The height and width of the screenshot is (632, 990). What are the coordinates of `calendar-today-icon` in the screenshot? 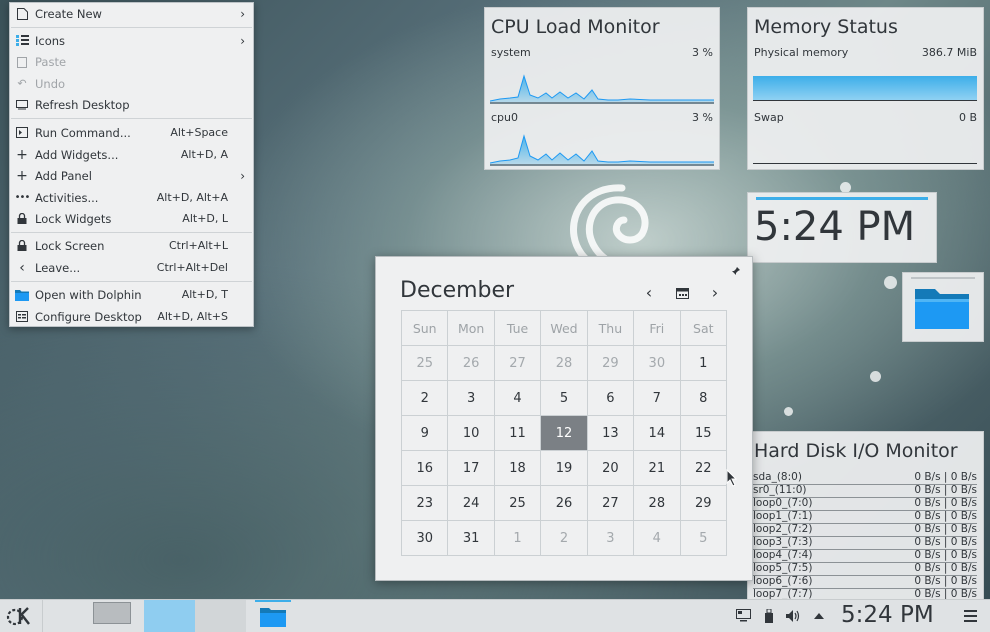 It's located at (682, 293).